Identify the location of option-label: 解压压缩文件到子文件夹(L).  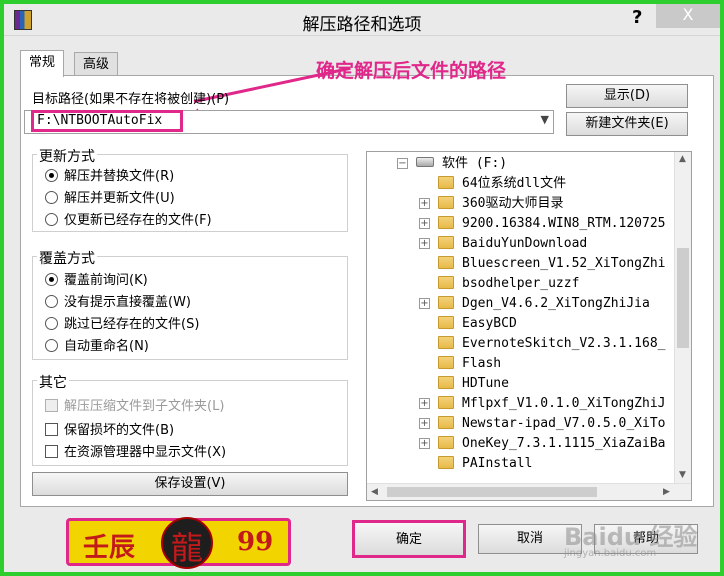
(144, 406).